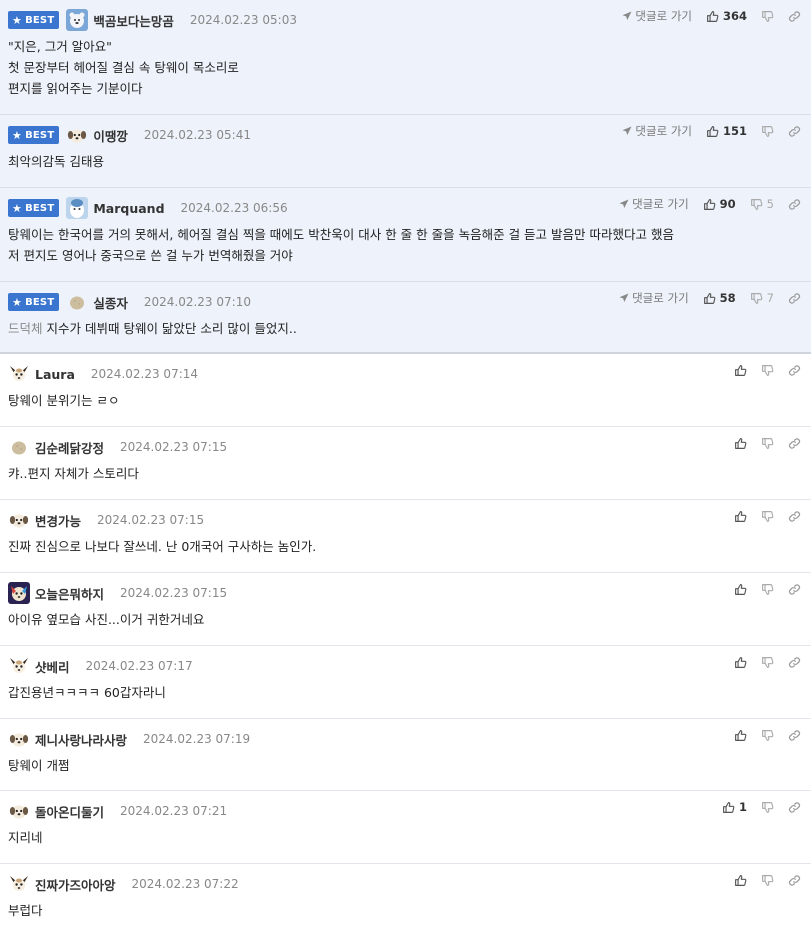 The height and width of the screenshot is (934, 811). I want to click on username: 이땡깡, so click(110, 135).